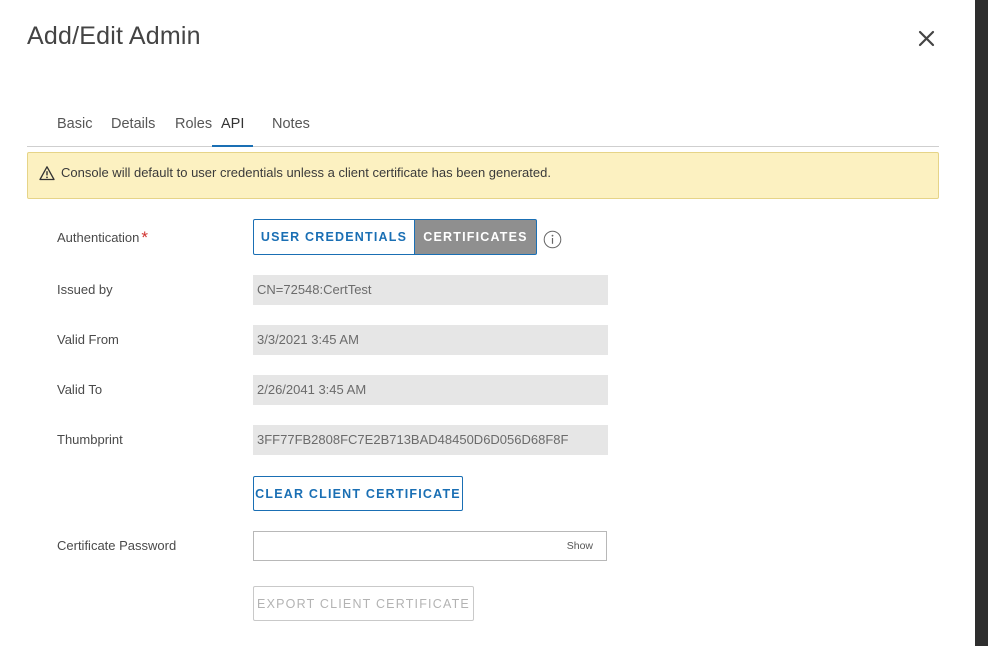 The image size is (988, 646). Describe the element at coordinates (133, 130) in the screenshot. I see `tab-details: Details` at that location.